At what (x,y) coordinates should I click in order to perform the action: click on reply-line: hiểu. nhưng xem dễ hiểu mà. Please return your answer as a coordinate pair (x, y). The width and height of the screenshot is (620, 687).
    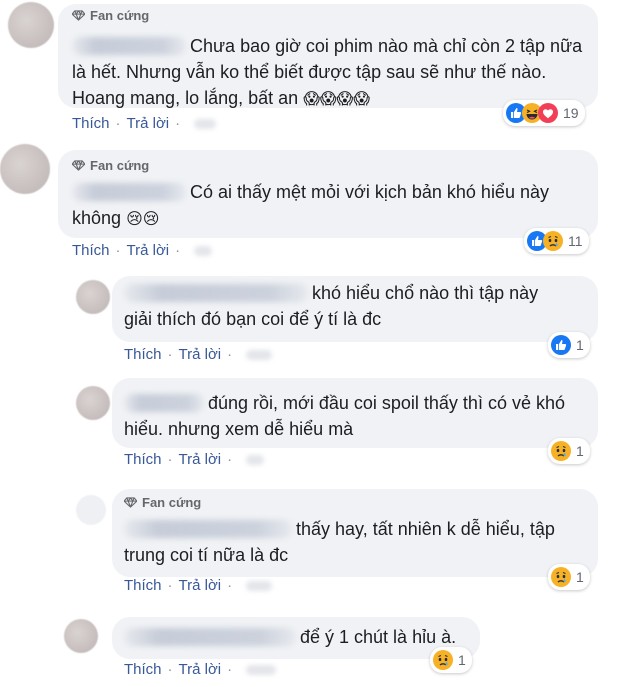
    Looking at the image, I should click on (239, 429).